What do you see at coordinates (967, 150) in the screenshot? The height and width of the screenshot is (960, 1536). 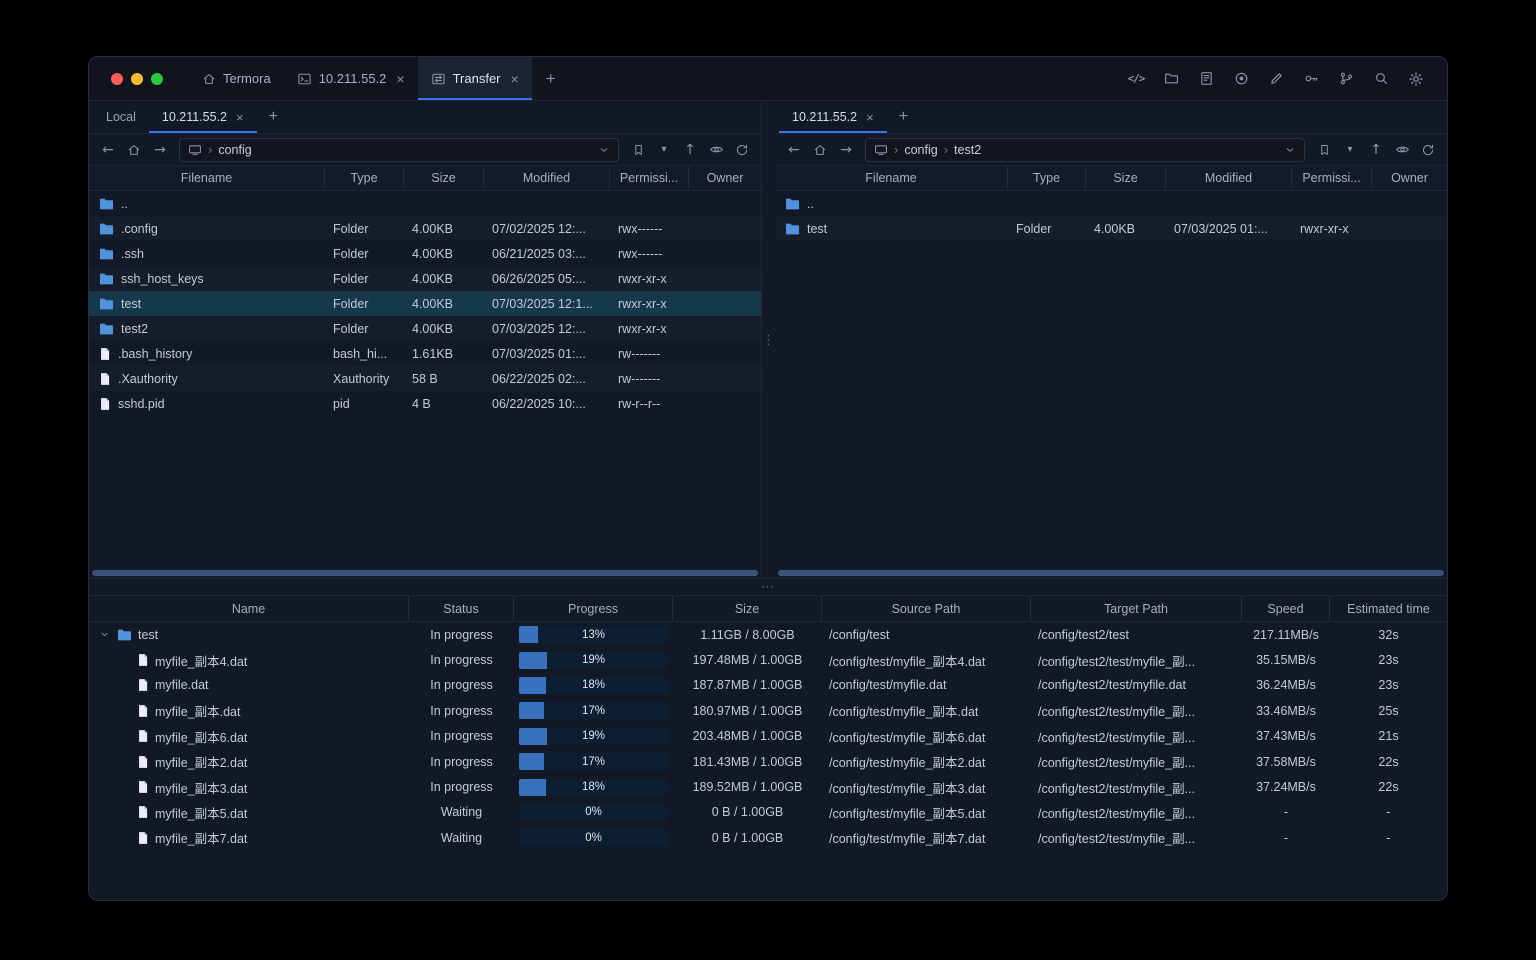 I see `breadcrumb-test2: test2` at bounding box center [967, 150].